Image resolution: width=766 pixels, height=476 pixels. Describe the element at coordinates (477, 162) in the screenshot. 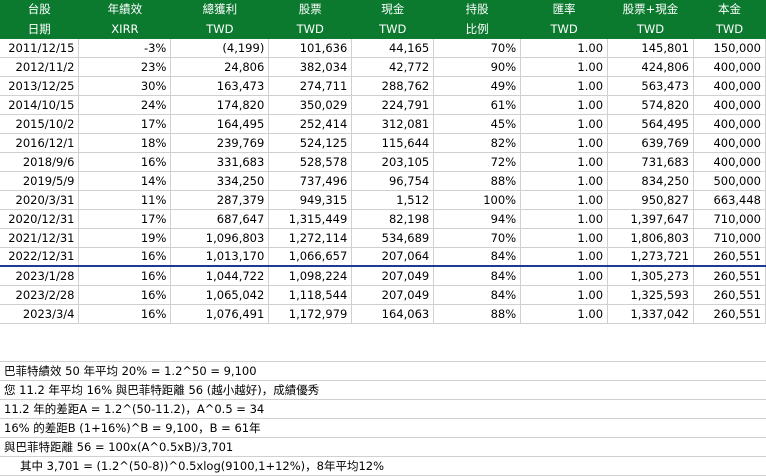

I see `cell-holding-ratio: 72%` at that location.